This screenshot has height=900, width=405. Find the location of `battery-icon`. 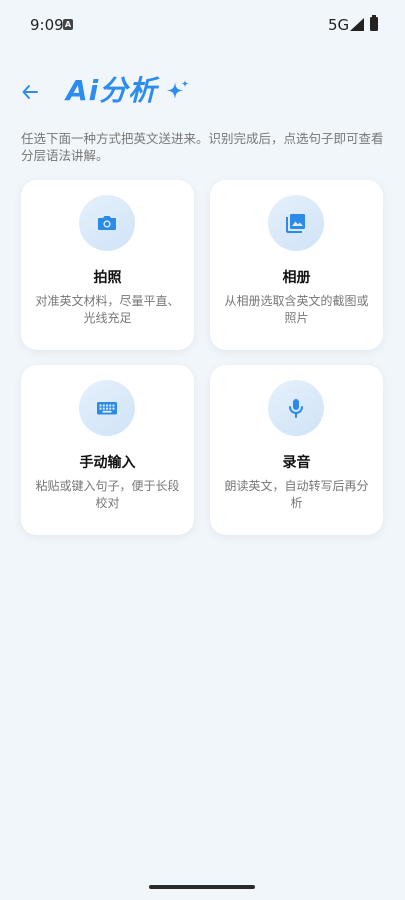

battery-icon is located at coordinates (374, 23).